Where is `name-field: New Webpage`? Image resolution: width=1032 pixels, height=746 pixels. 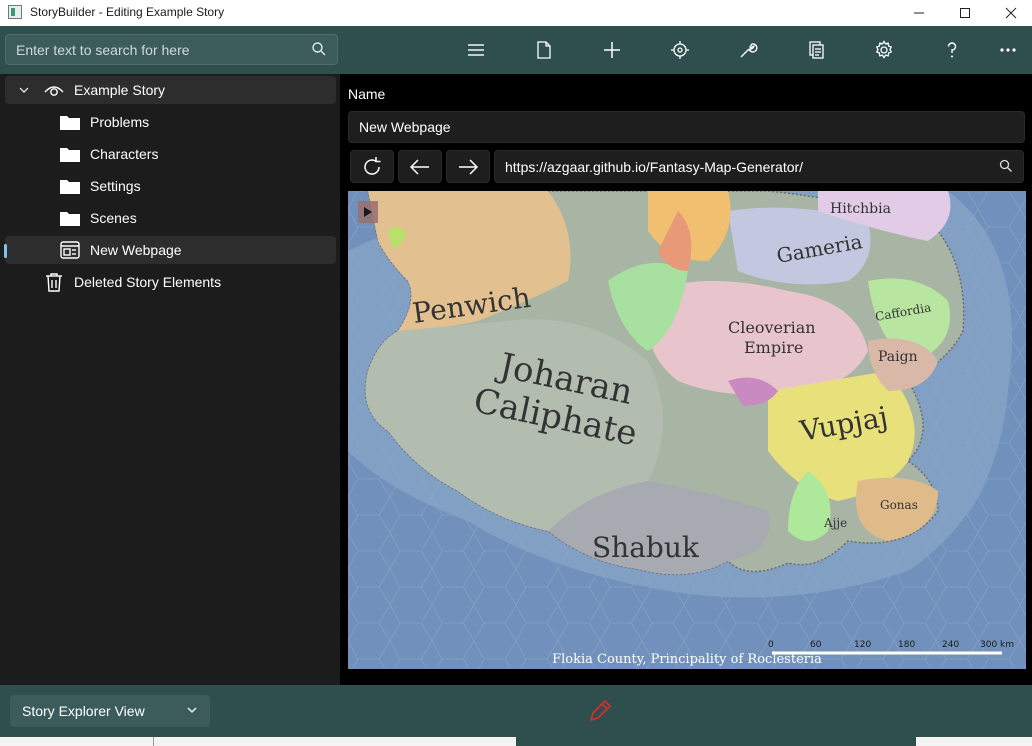
name-field: New Webpage is located at coordinates (686, 127).